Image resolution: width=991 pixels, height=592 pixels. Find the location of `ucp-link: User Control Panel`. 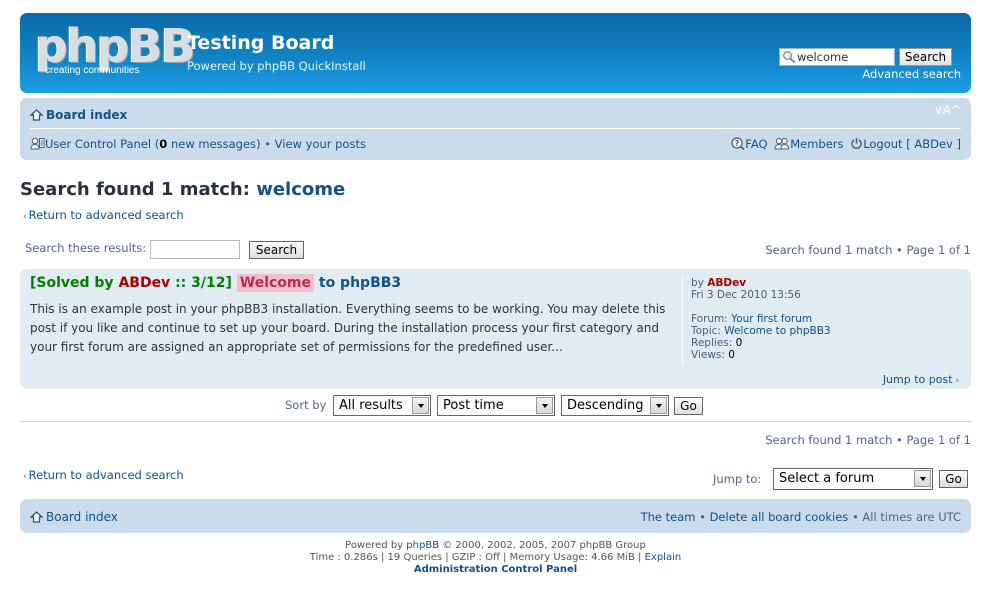

ucp-link: User Control Panel is located at coordinates (98, 144).